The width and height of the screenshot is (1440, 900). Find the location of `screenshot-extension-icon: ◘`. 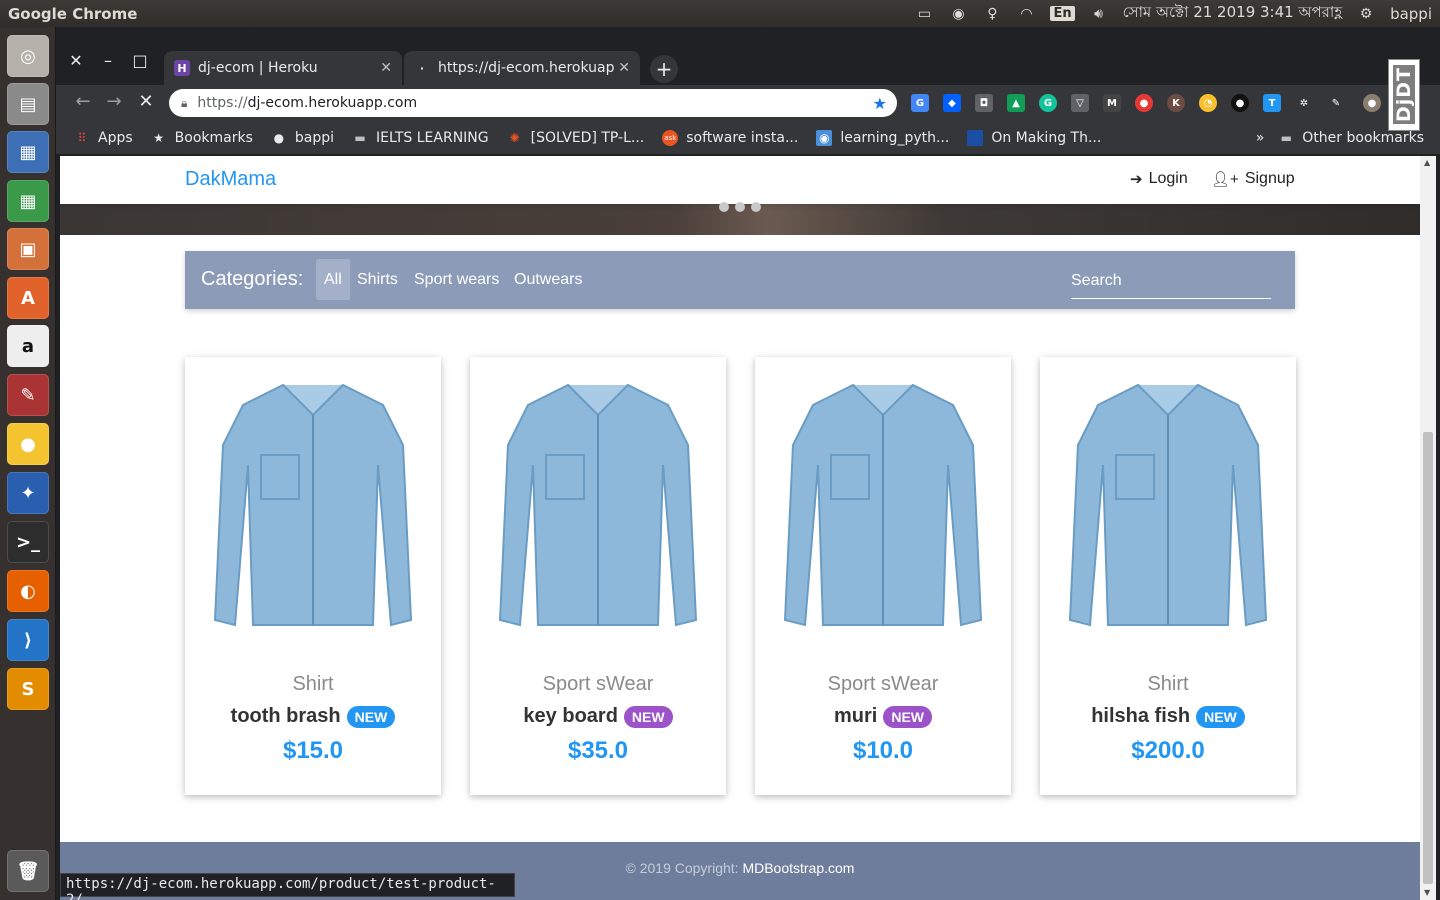

screenshot-extension-icon: ◘ is located at coordinates (984, 103).